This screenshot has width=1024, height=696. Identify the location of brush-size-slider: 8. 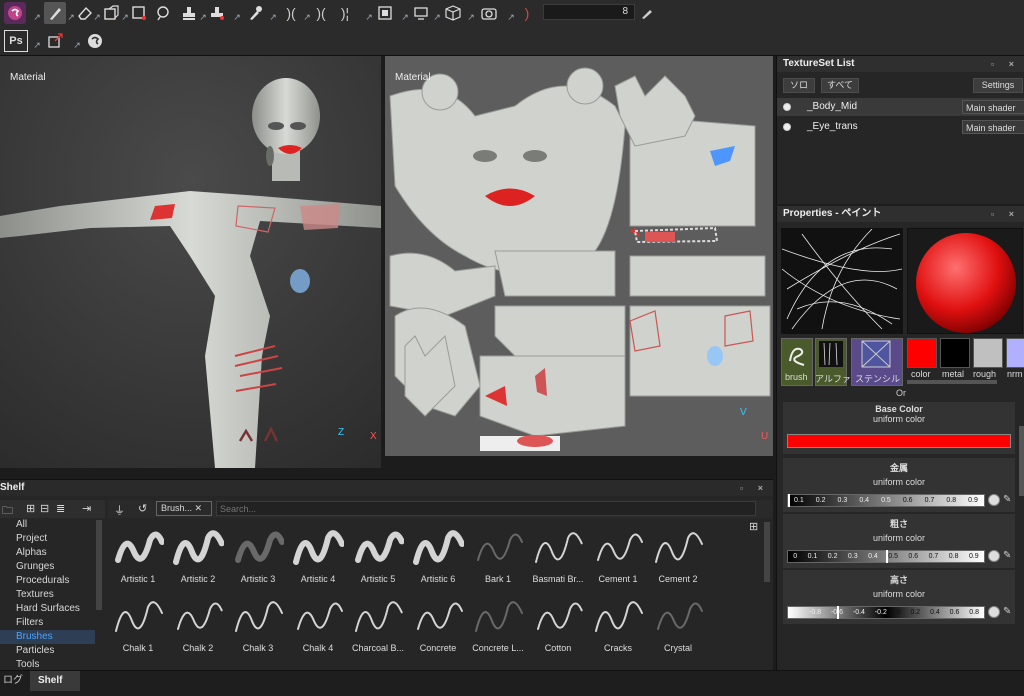
(589, 12).